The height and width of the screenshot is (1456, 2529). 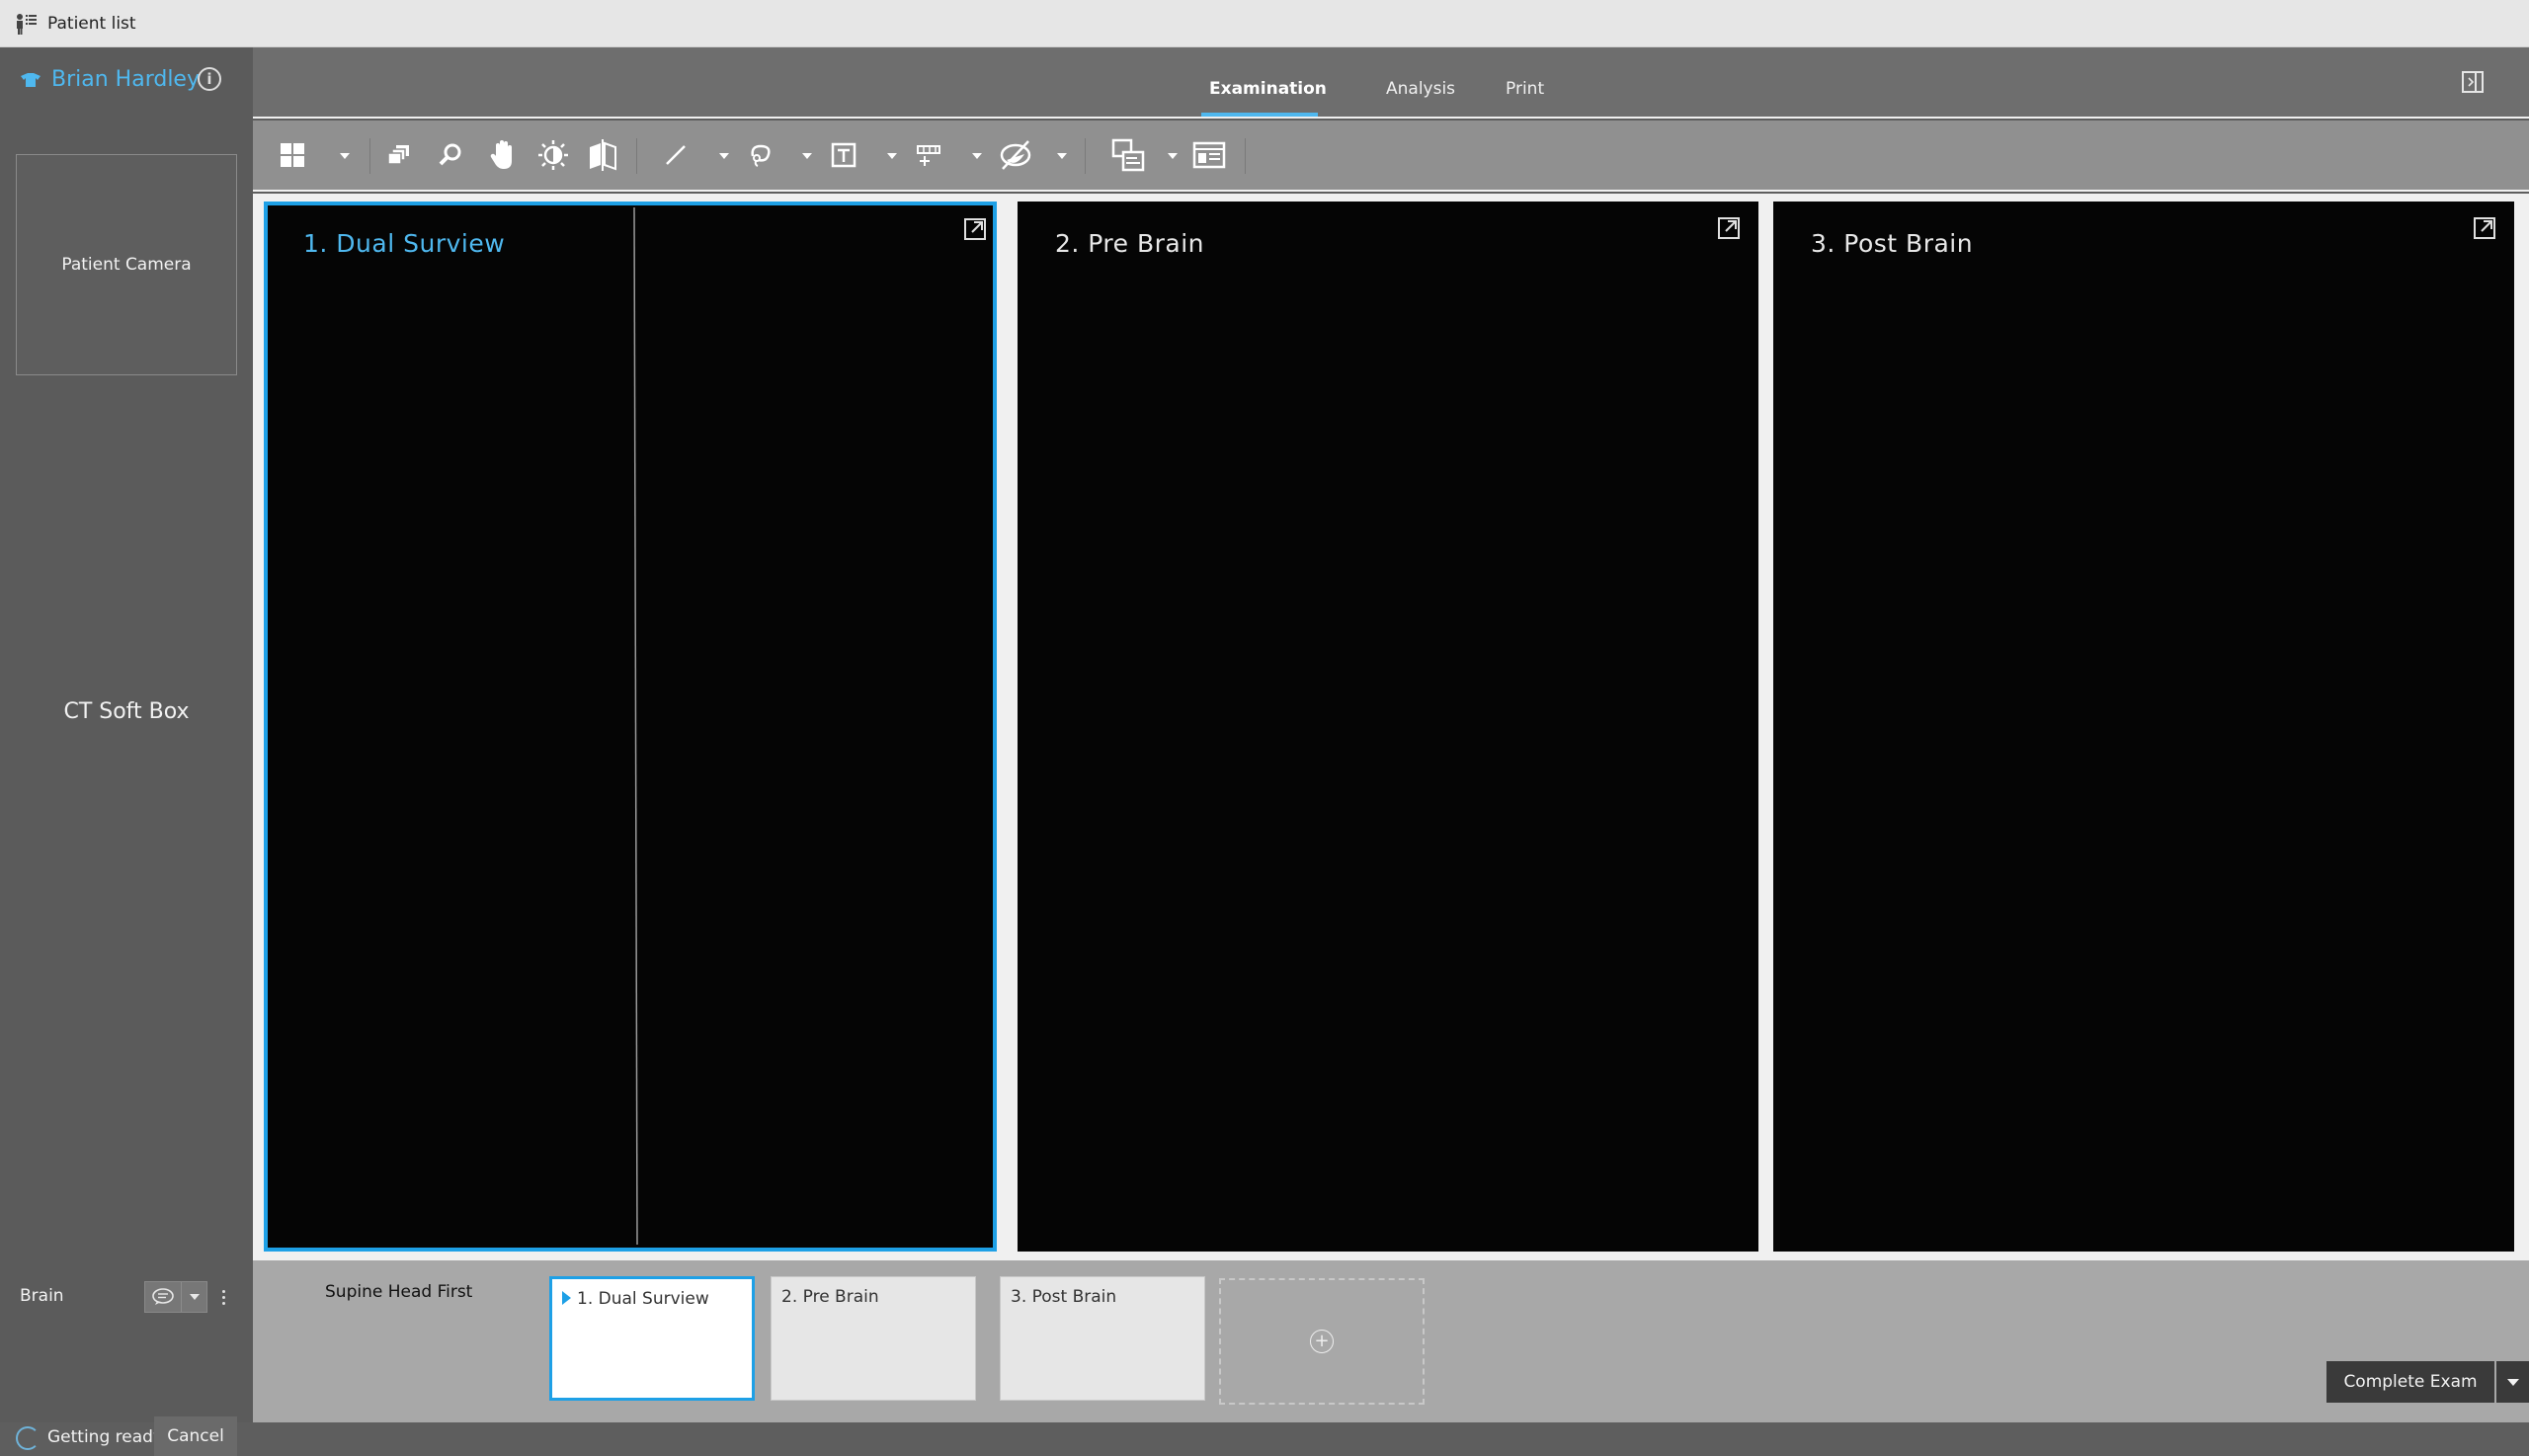 What do you see at coordinates (830, 1297) in the screenshot?
I see `series-card-label: 2. Pre Brain` at bounding box center [830, 1297].